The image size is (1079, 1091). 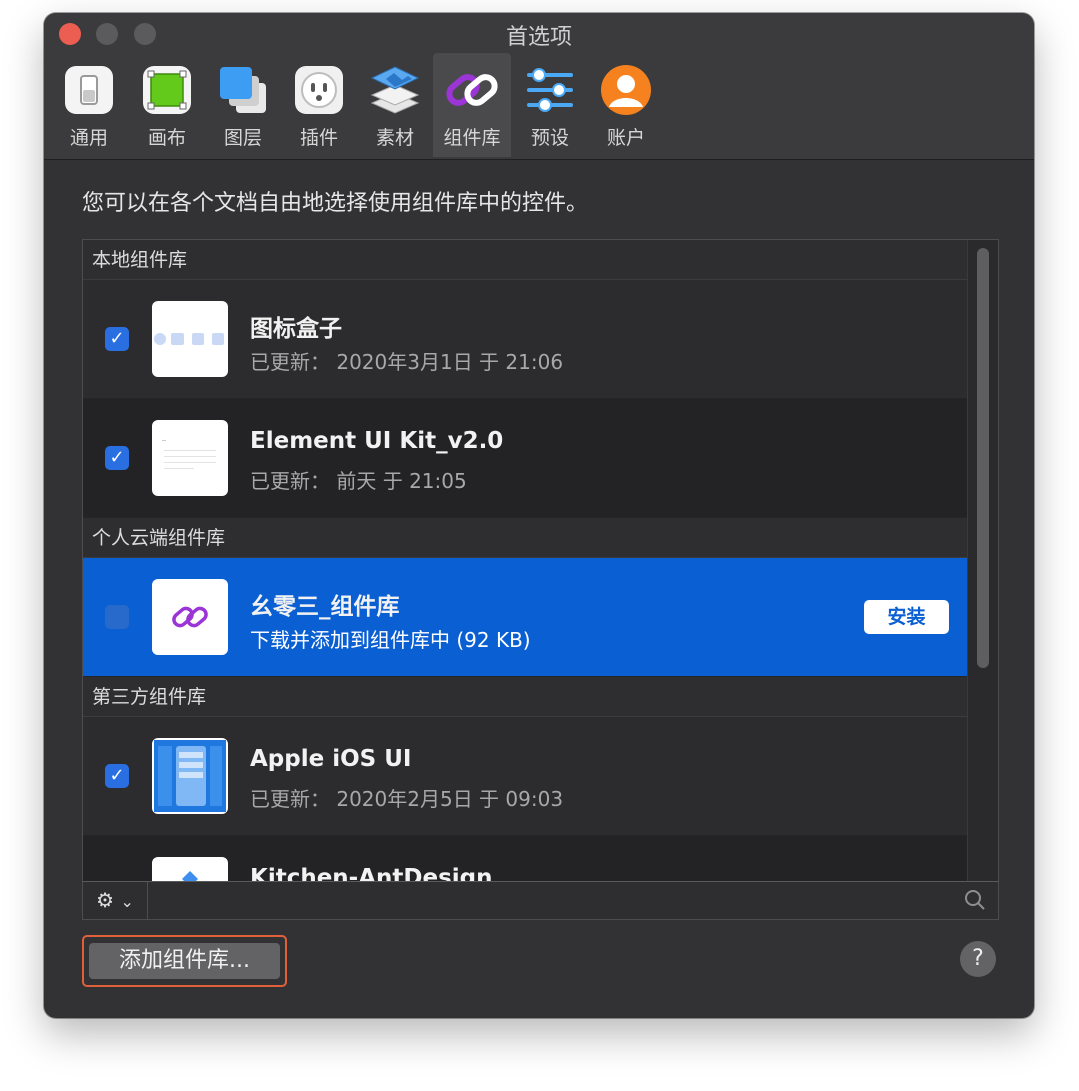 What do you see at coordinates (525, 260) in the screenshot?
I see `section-header-local: 本地组件库` at bounding box center [525, 260].